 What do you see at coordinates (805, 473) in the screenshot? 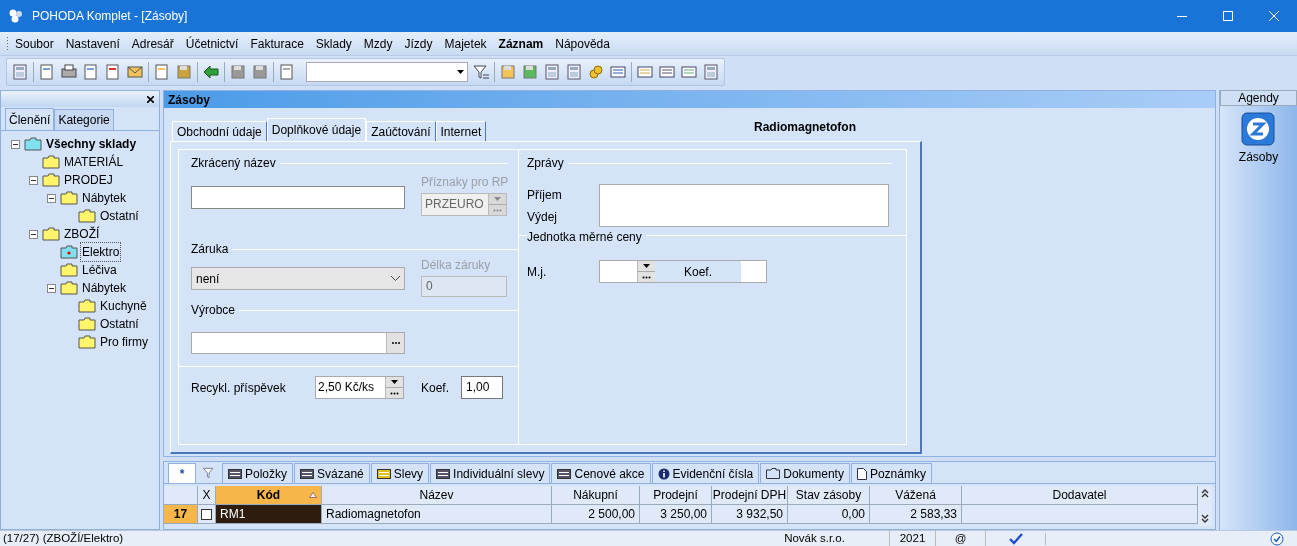
I see `detail-tab: Dokumenty` at bounding box center [805, 473].